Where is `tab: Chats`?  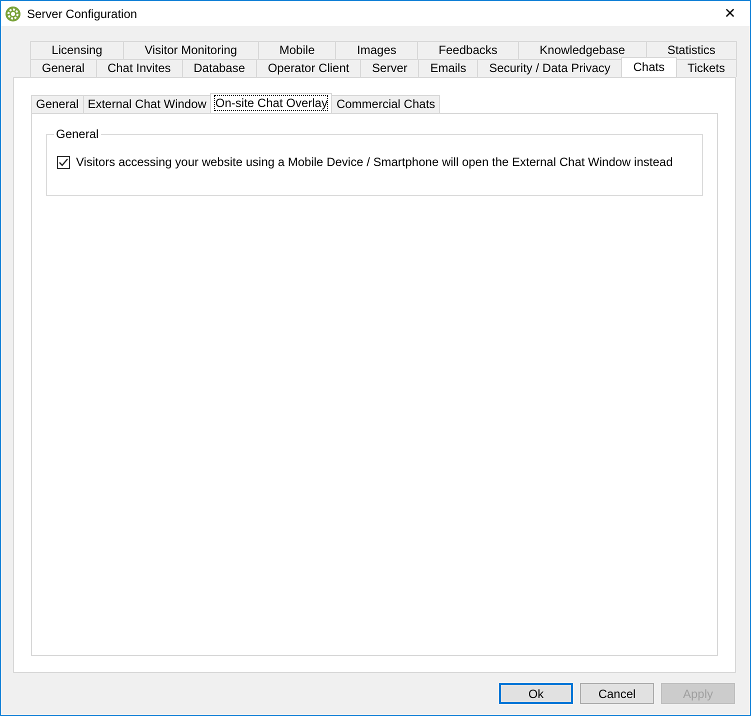 tab: Chats is located at coordinates (649, 67).